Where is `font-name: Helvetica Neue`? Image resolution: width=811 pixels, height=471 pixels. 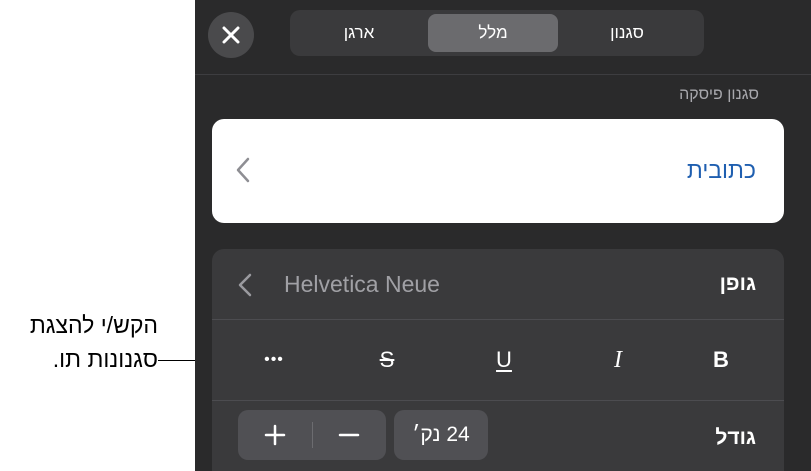
font-name: Helvetica Neue is located at coordinates (362, 284).